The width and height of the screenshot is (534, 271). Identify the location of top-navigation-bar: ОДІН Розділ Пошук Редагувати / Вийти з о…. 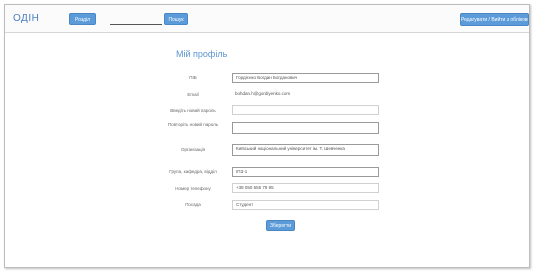
(267, 19).